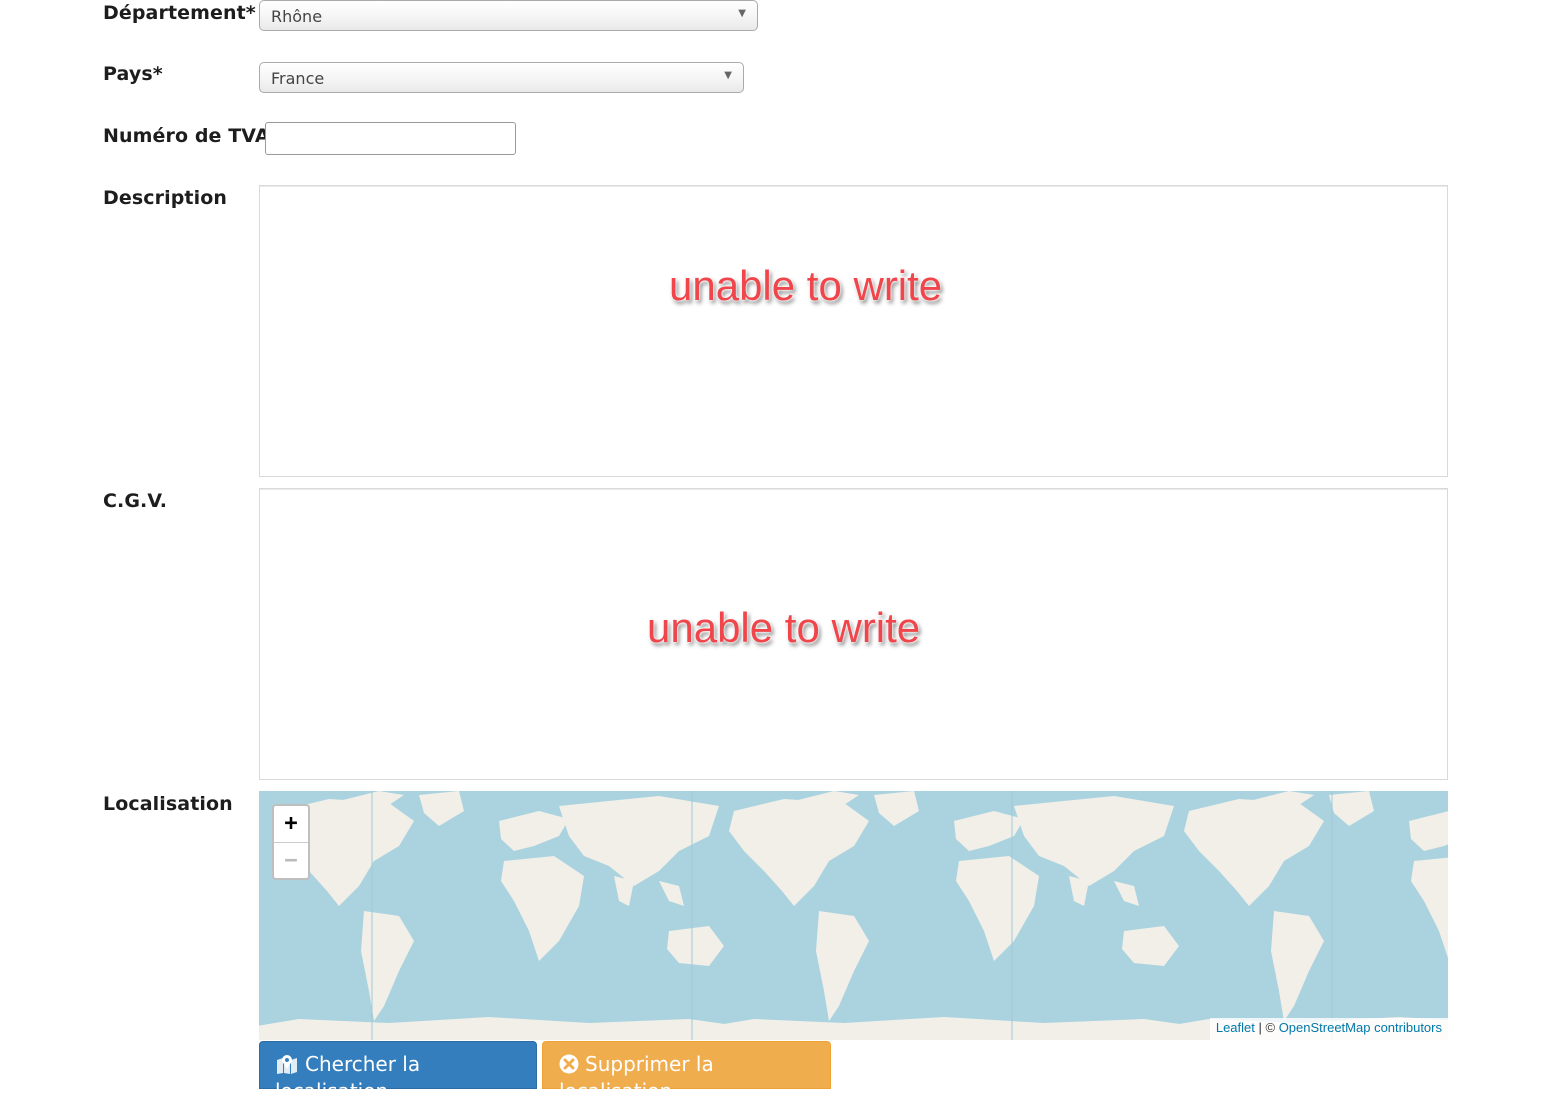 This screenshot has width=1552, height=1103. What do you see at coordinates (133, 74) in the screenshot?
I see `pays-label: Pays*` at bounding box center [133, 74].